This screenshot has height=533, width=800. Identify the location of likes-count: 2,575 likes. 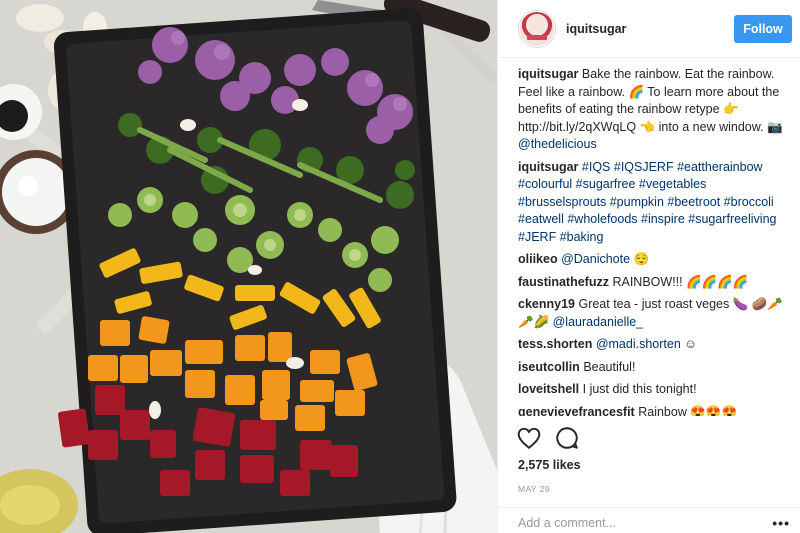
(549, 465).